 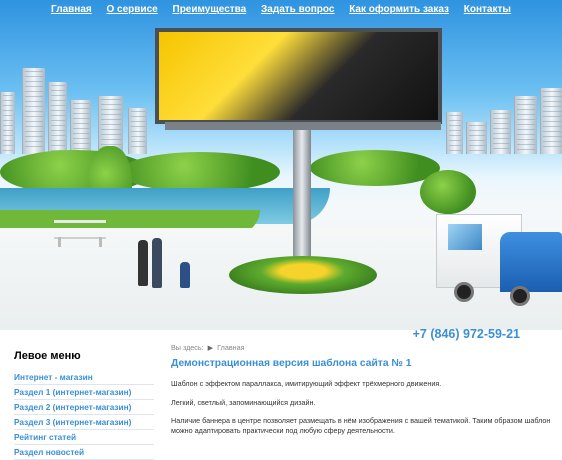 What do you see at coordinates (210, 9) in the screenshot?
I see `nav-advantages: Преимущества` at bounding box center [210, 9].